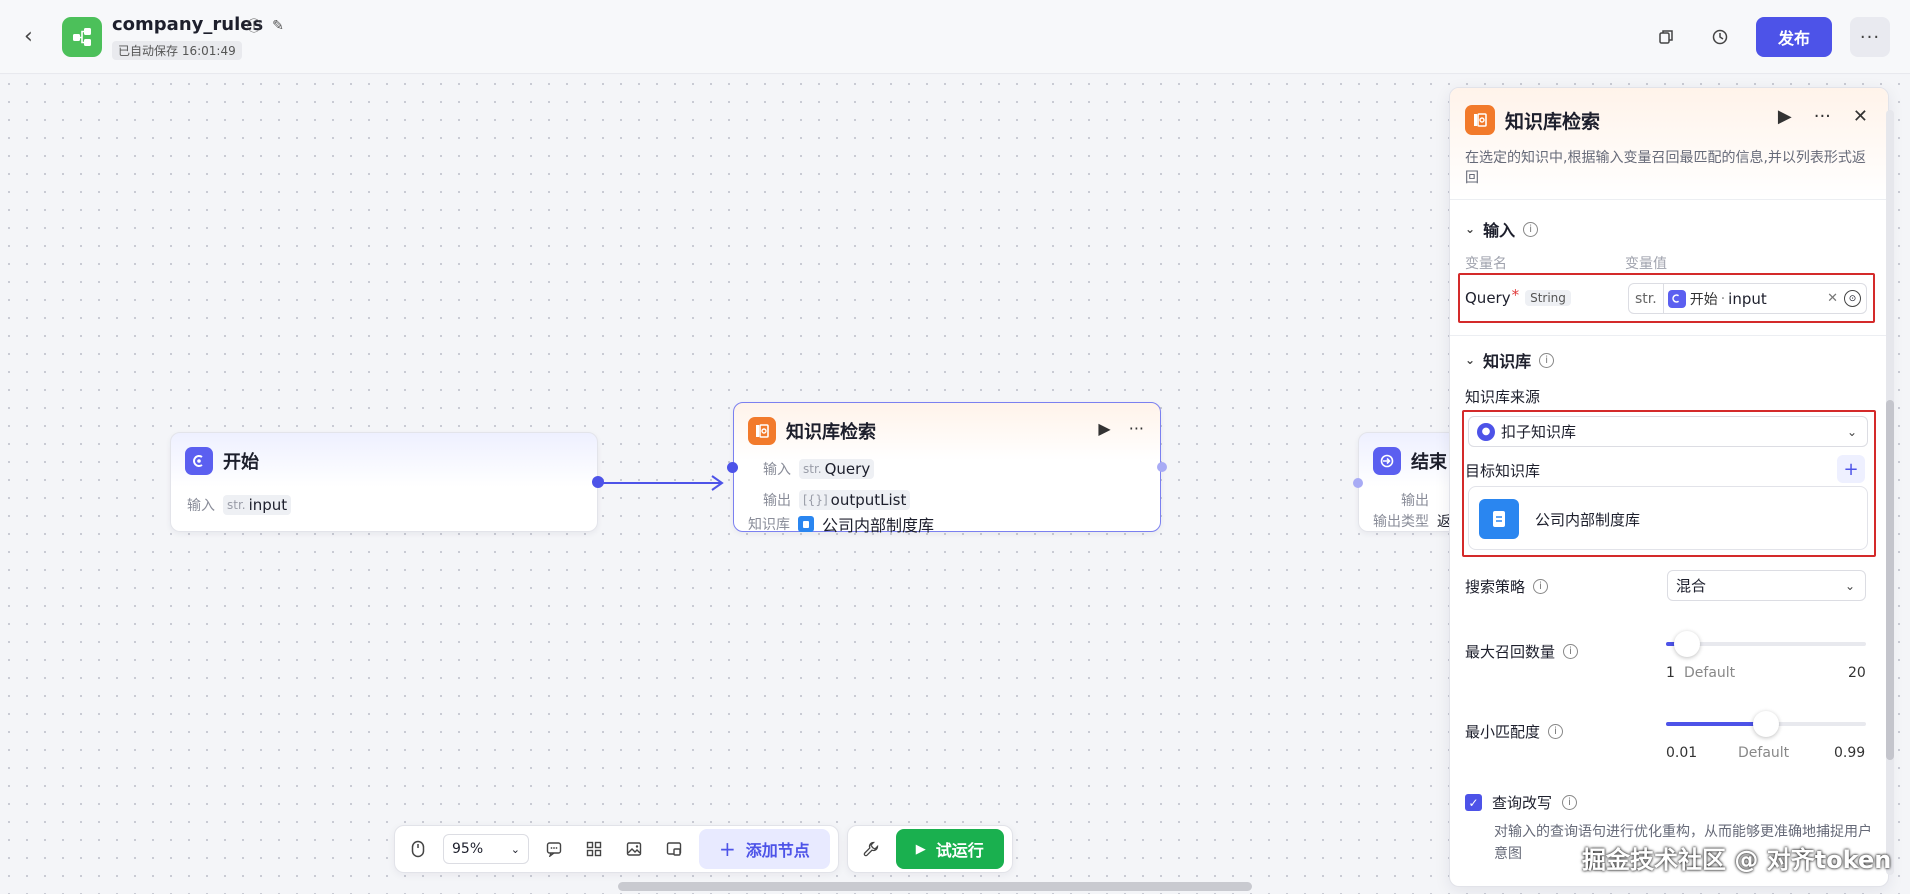 This screenshot has height=894, width=1910. What do you see at coordinates (1429, 462) in the screenshot?
I see `end-node-title: 结束` at bounding box center [1429, 462].